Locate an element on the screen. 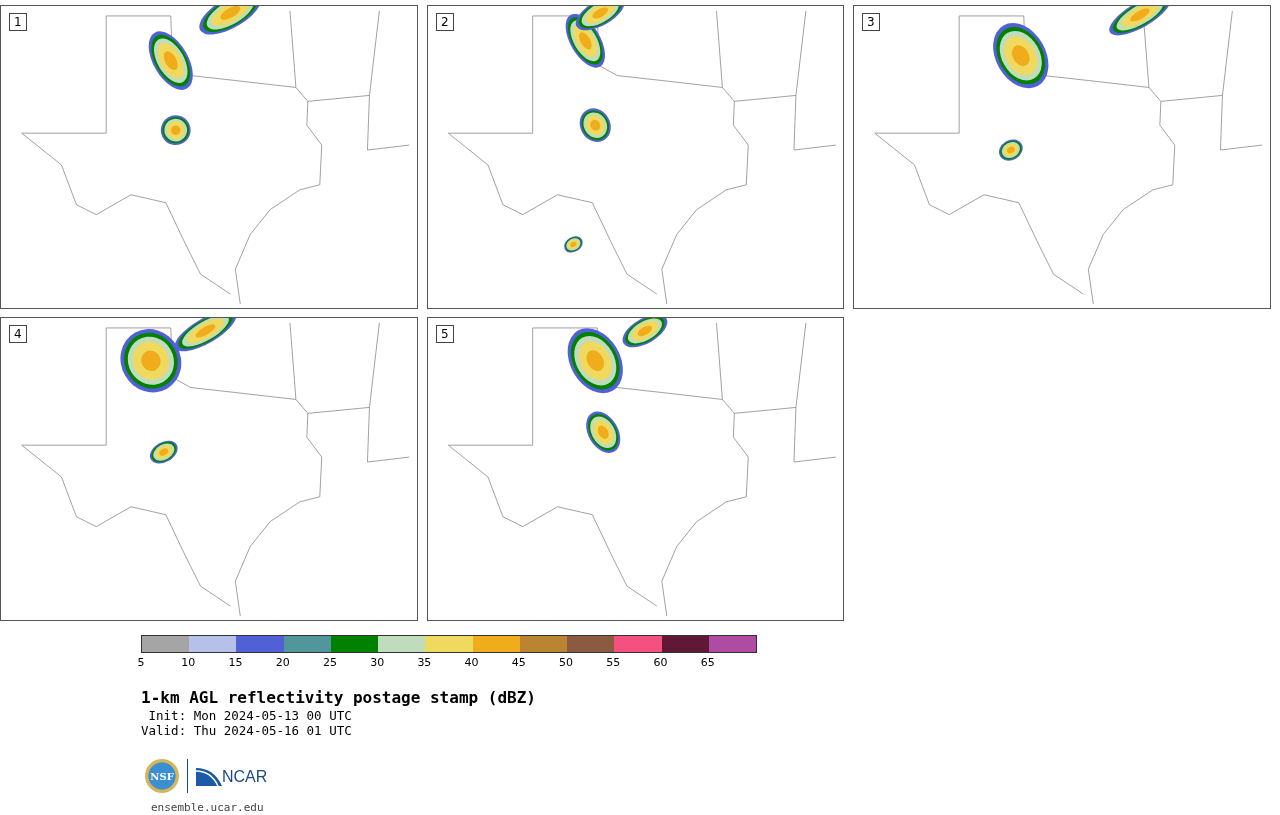  tick-label: 30 is located at coordinates (377, 662).